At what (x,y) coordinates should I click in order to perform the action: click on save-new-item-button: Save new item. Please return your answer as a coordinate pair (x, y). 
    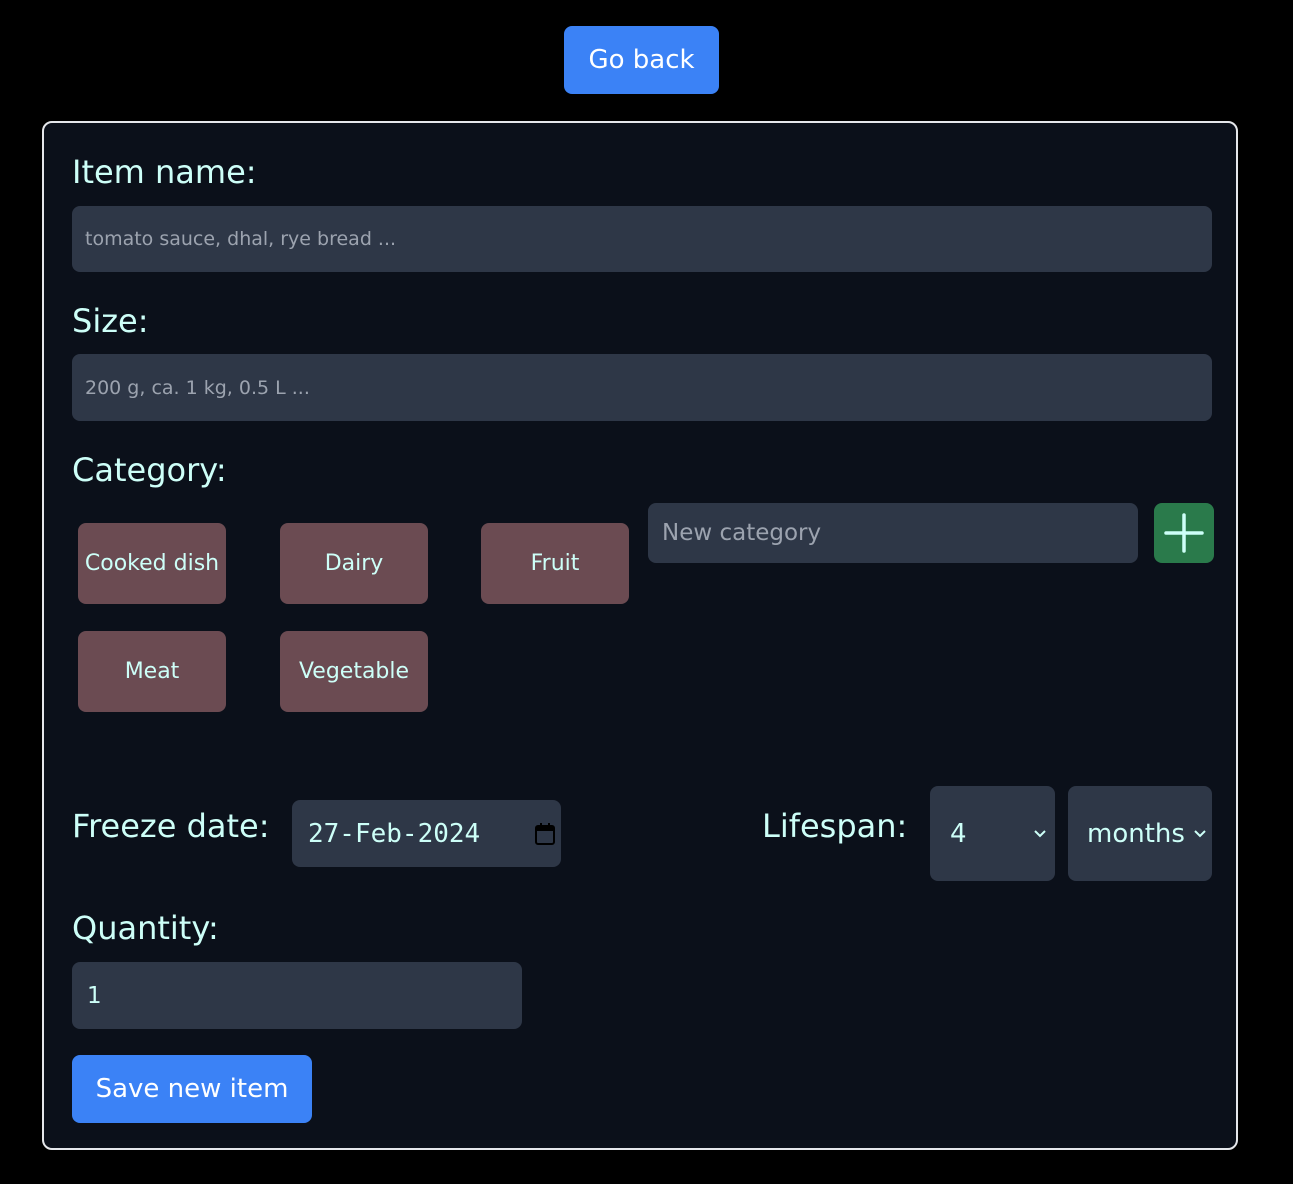
    Looking at the image, I should click on (192, 1089).